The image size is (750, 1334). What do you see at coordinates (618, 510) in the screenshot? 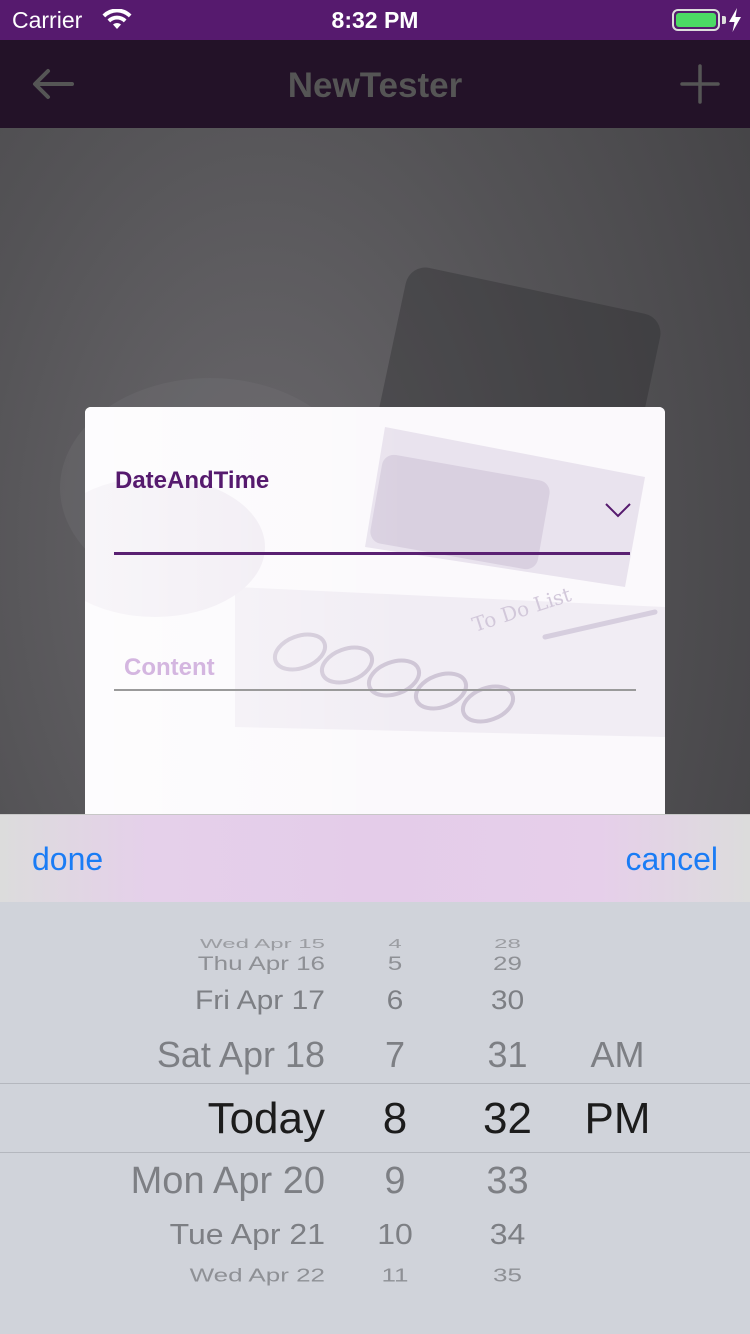
I see `chevron-down-icon` at bounding box center [618, 510].